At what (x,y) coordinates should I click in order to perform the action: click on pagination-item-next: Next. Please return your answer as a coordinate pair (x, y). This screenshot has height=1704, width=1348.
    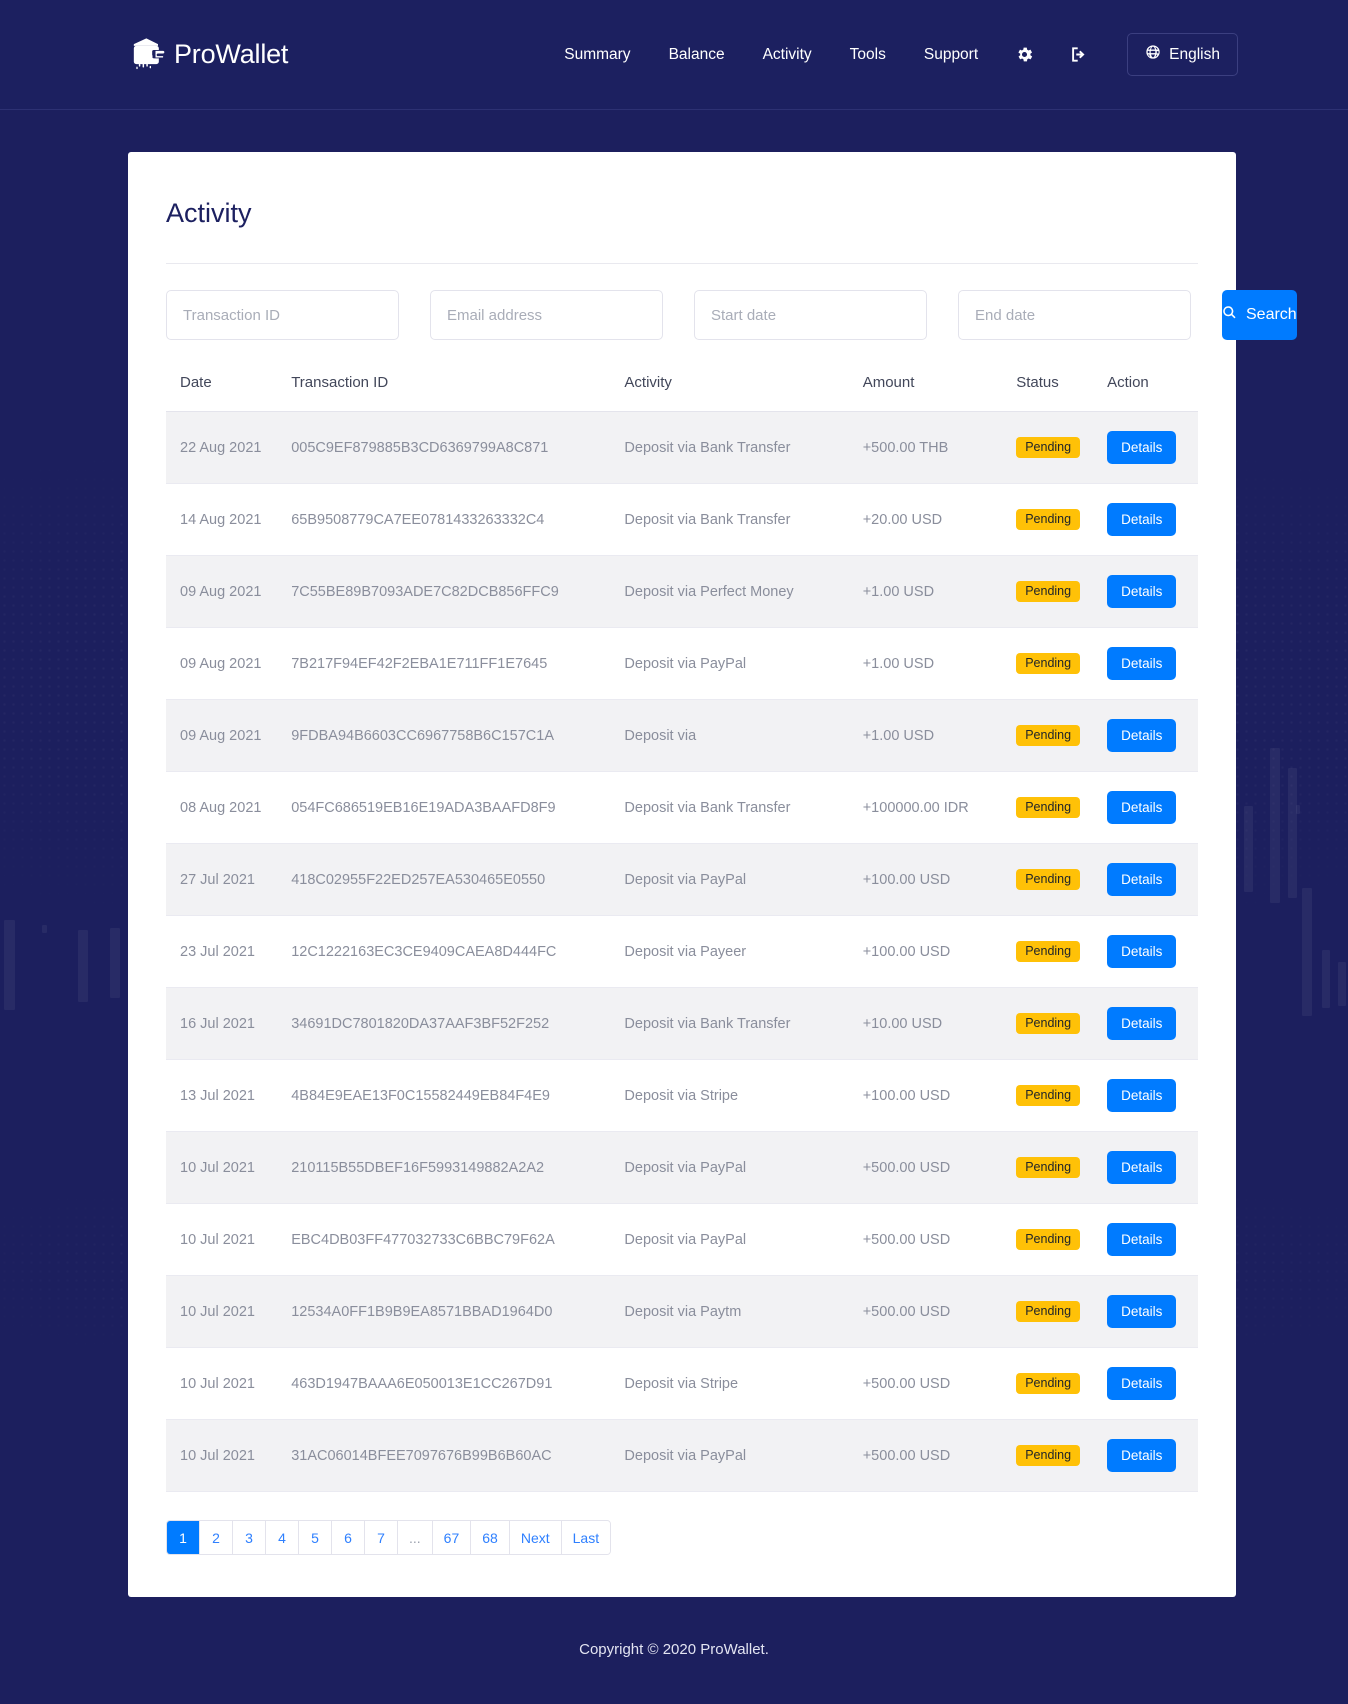
    Looking at the image, I should click on (535, 1537).